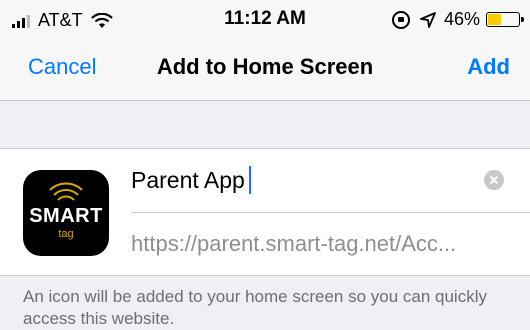 The width and height of the screenshot is (530, 330). I want to click on page-title: Add to Home Screen, so click(265, 66).